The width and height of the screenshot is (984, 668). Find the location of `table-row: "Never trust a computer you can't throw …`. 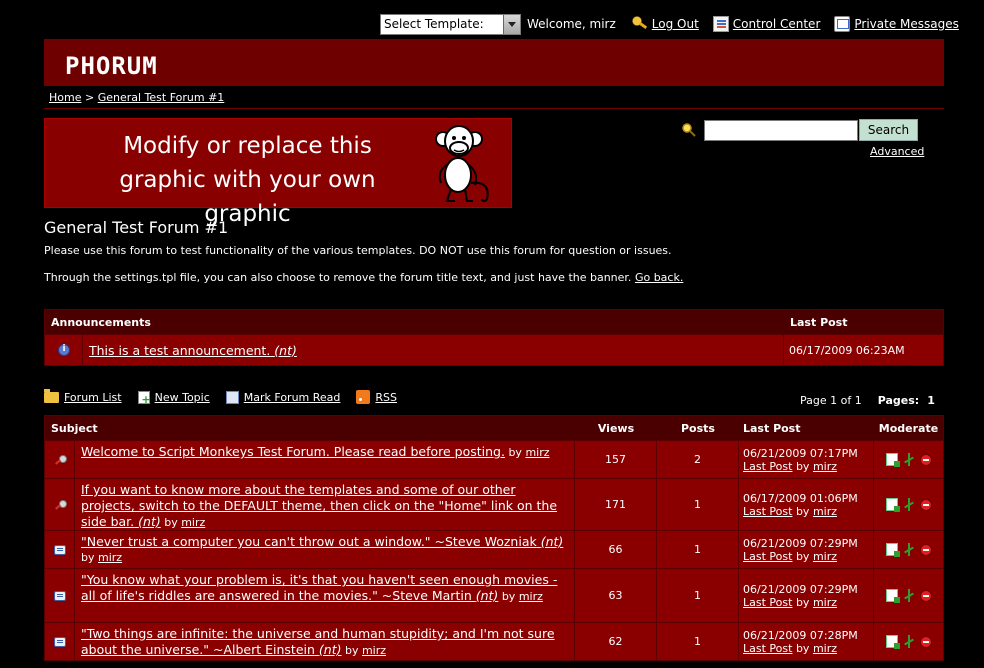

table-row: "Never trust a computer you can't throw … is located at coordinates (494, 549).